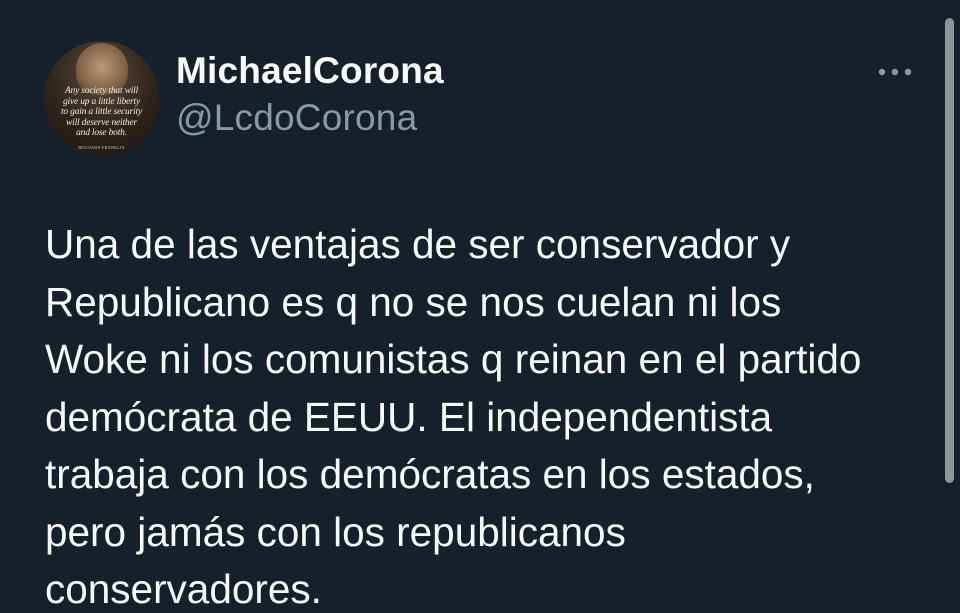 The height and width of the screenshot is (613, 960). I want to click on more-horizontal-icon, so click(895, 72).